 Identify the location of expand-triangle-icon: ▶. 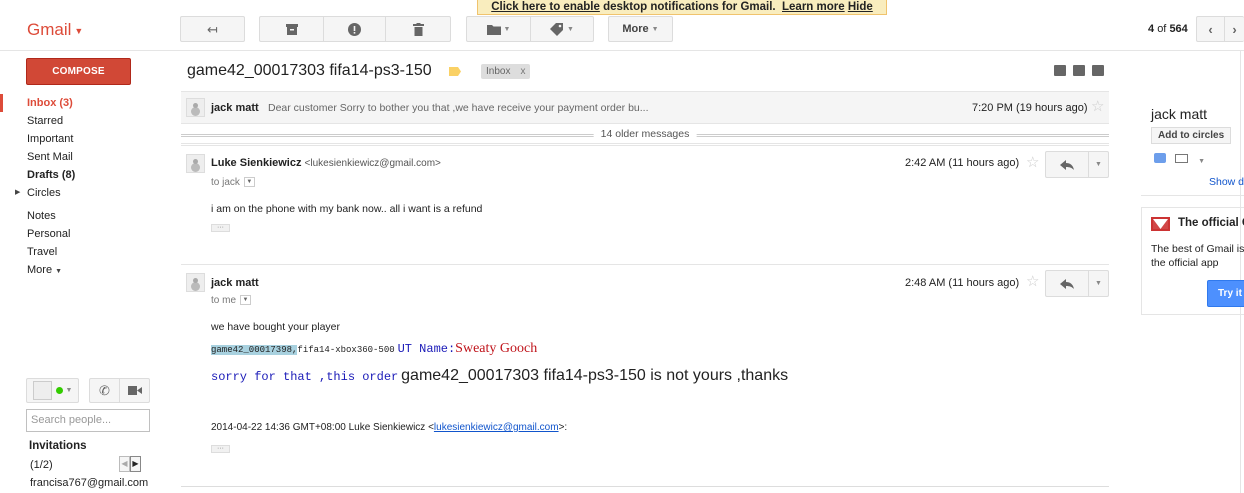
(17, 193).